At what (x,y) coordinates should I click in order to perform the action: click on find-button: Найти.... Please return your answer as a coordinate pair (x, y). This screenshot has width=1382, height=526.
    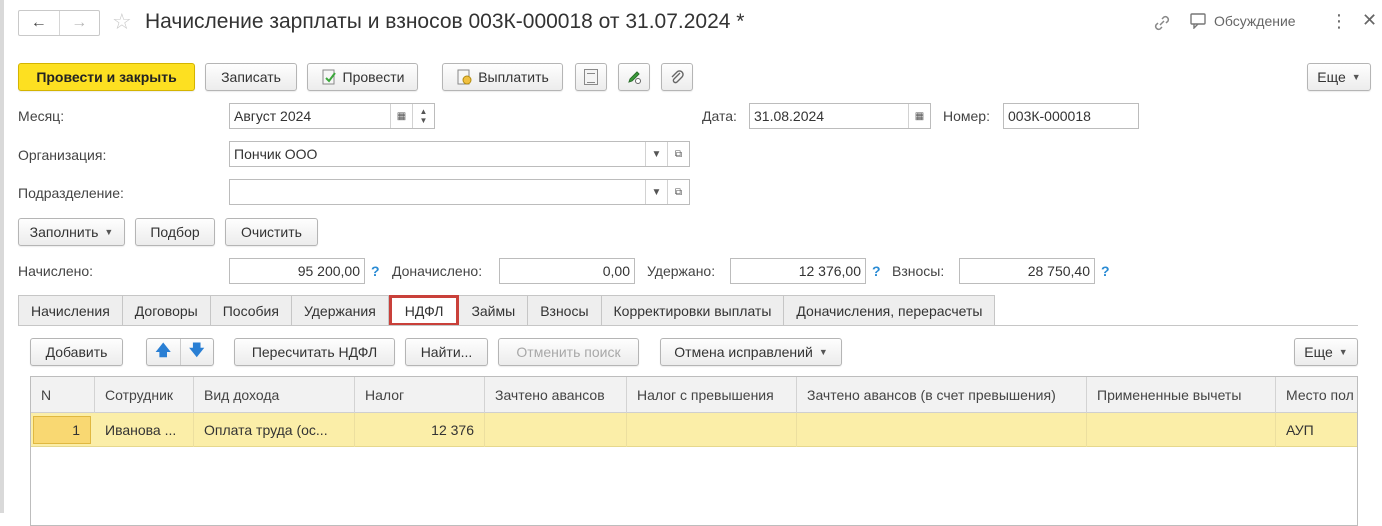
    Looking at the image, I should click on (446, 352).